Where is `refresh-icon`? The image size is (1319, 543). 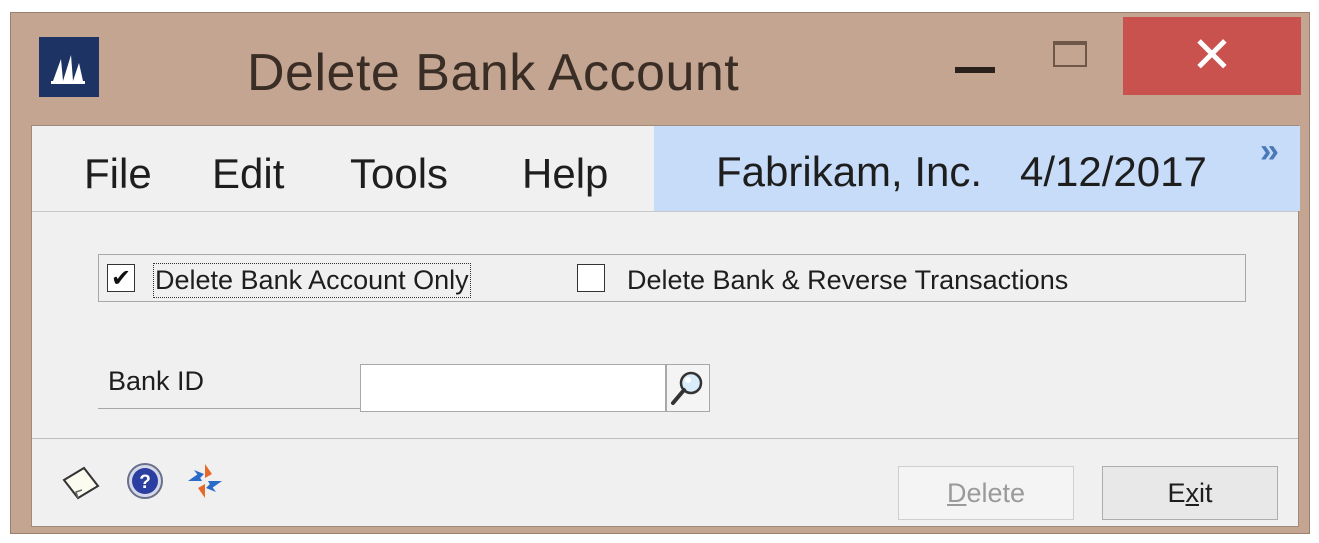
refresh-icon is located at coordinates (205, 481).